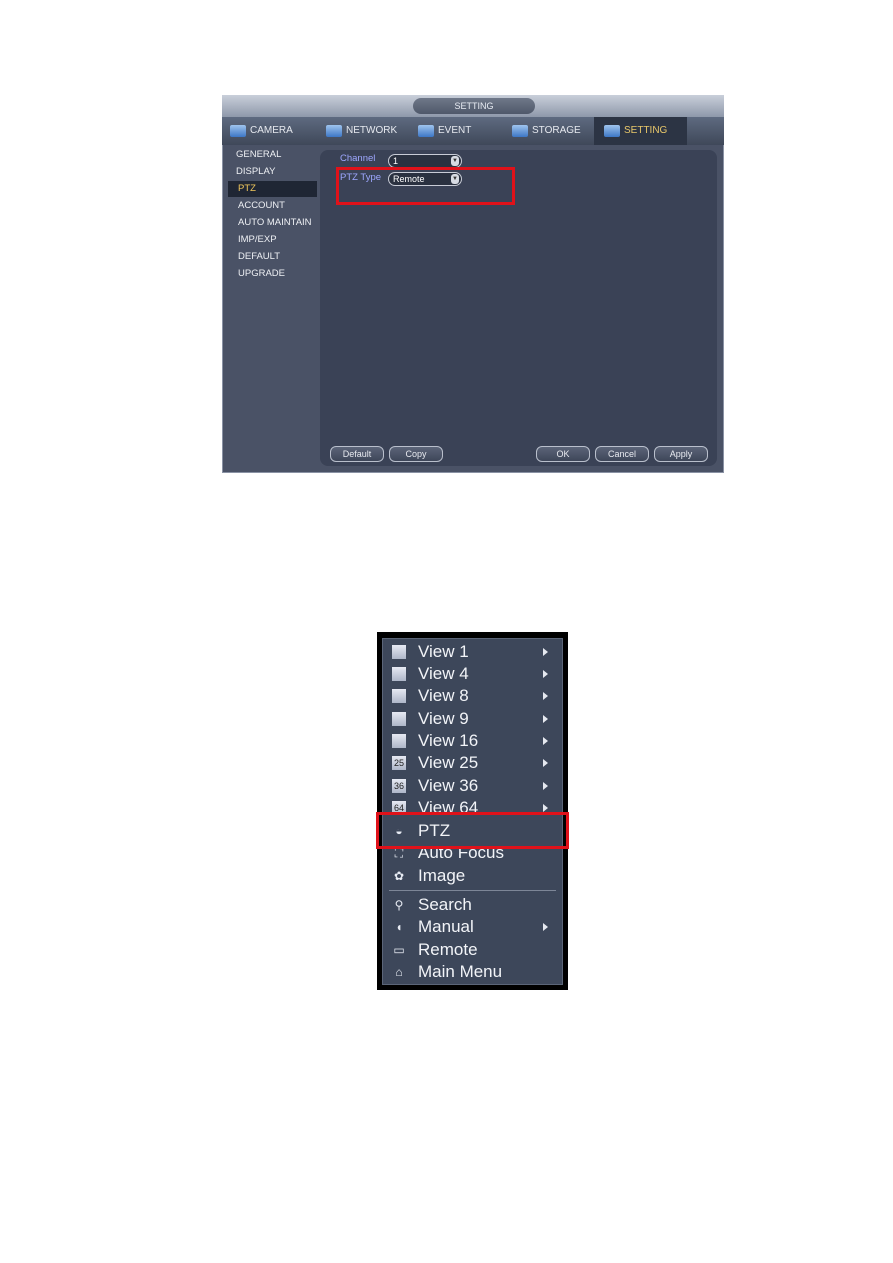 The height and width of the screenshot is (1263, 893). Describe the element at coordinates (399, 905) in the screenshot. I see `search-icon: ⚲` at that location.